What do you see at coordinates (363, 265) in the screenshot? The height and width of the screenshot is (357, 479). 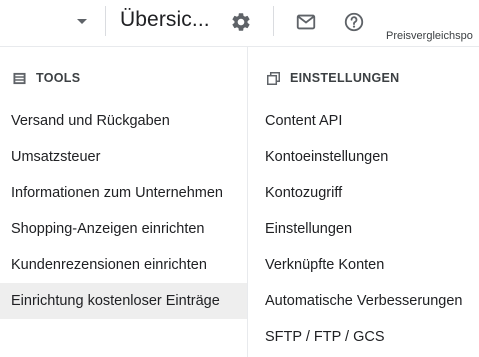 I see `menu-item-verknuepfte-konten: Verknüpfte Konten` at bounding box center [363, 265].